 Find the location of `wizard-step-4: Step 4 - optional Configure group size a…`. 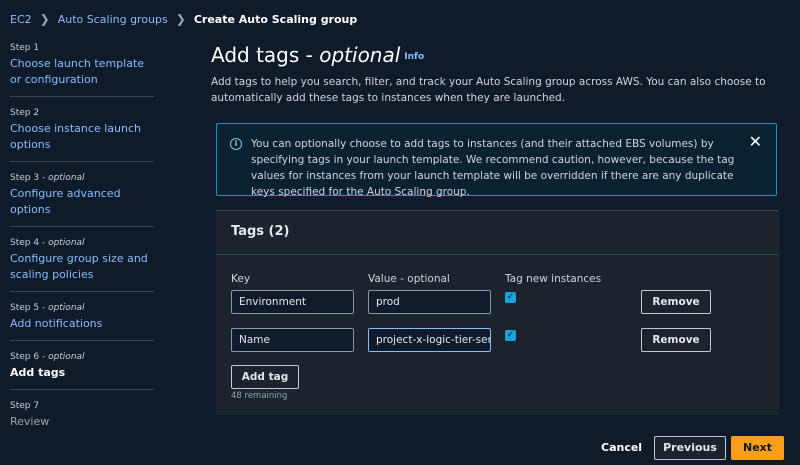

wizard-step-4: Step 4 - optional Configure group size a… is located at coordinates (82, 263).